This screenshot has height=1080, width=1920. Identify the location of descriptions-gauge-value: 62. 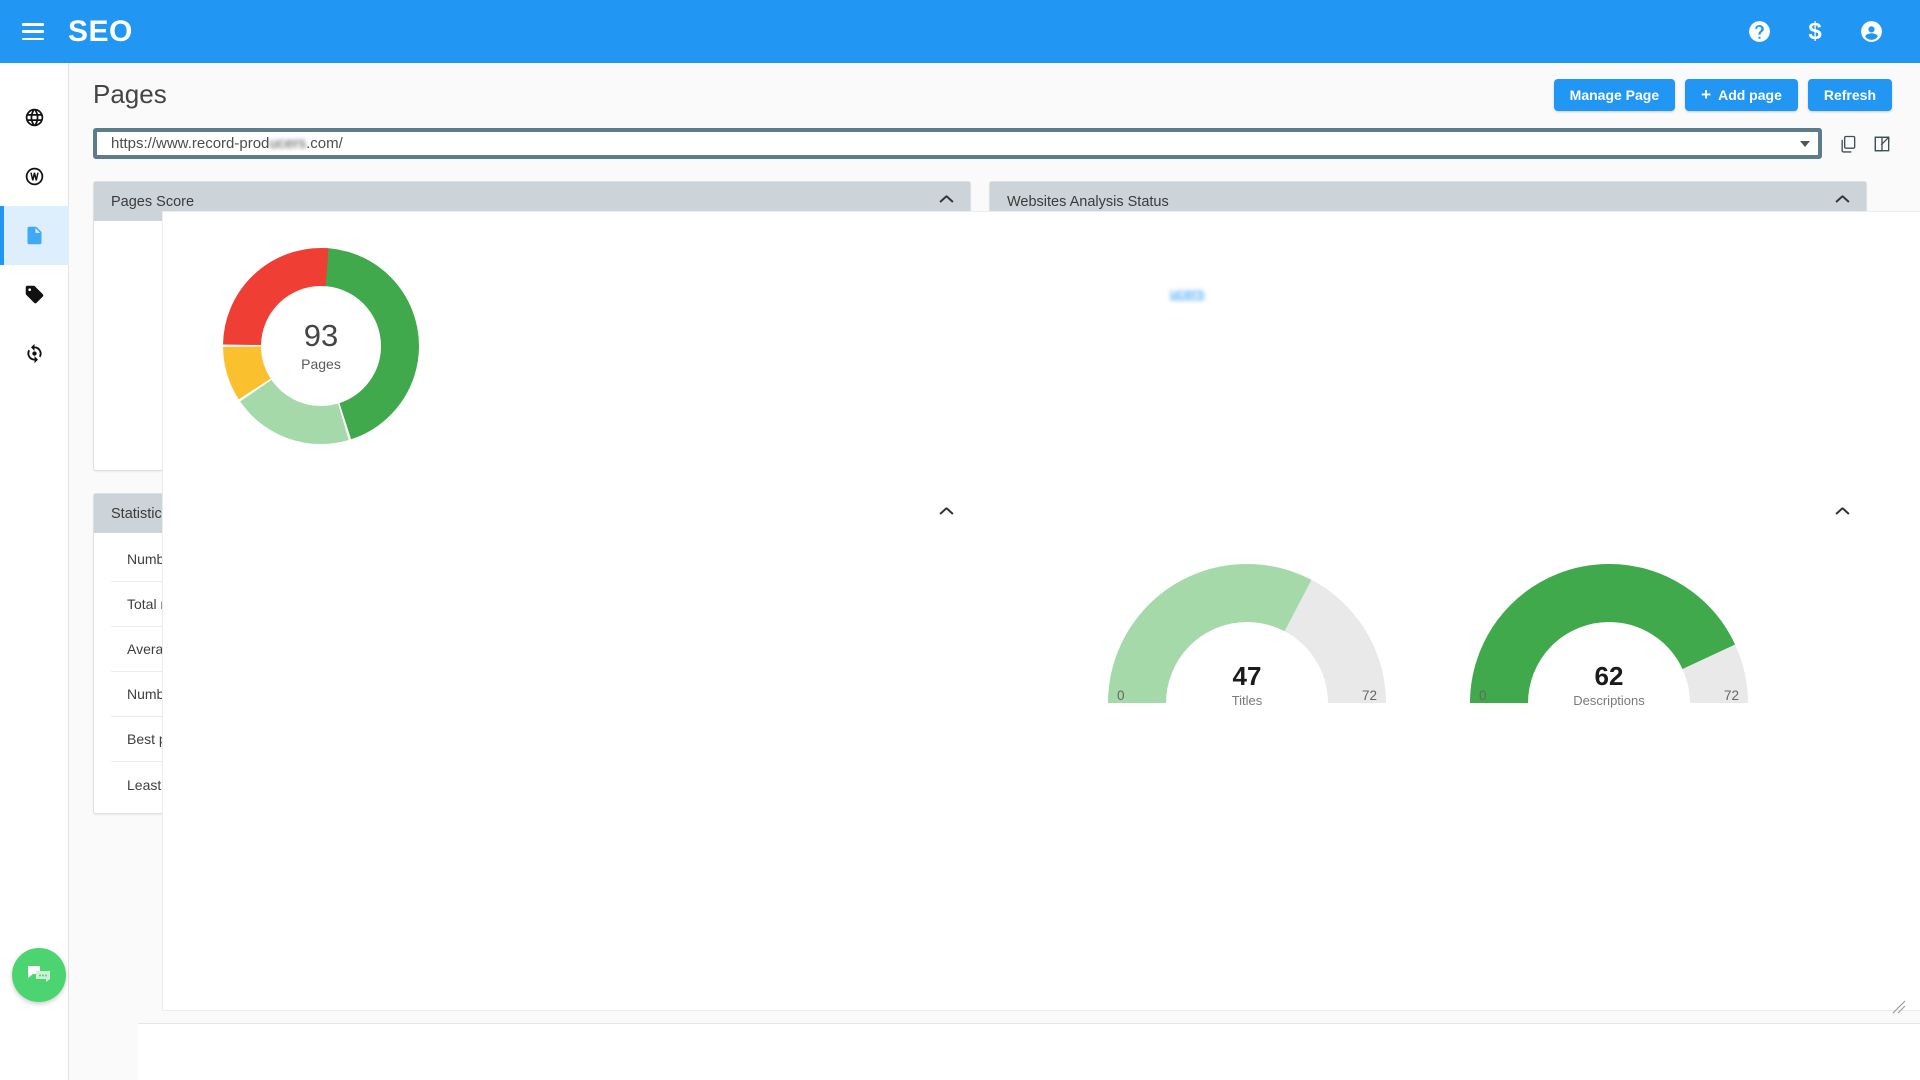
(1609, 676).